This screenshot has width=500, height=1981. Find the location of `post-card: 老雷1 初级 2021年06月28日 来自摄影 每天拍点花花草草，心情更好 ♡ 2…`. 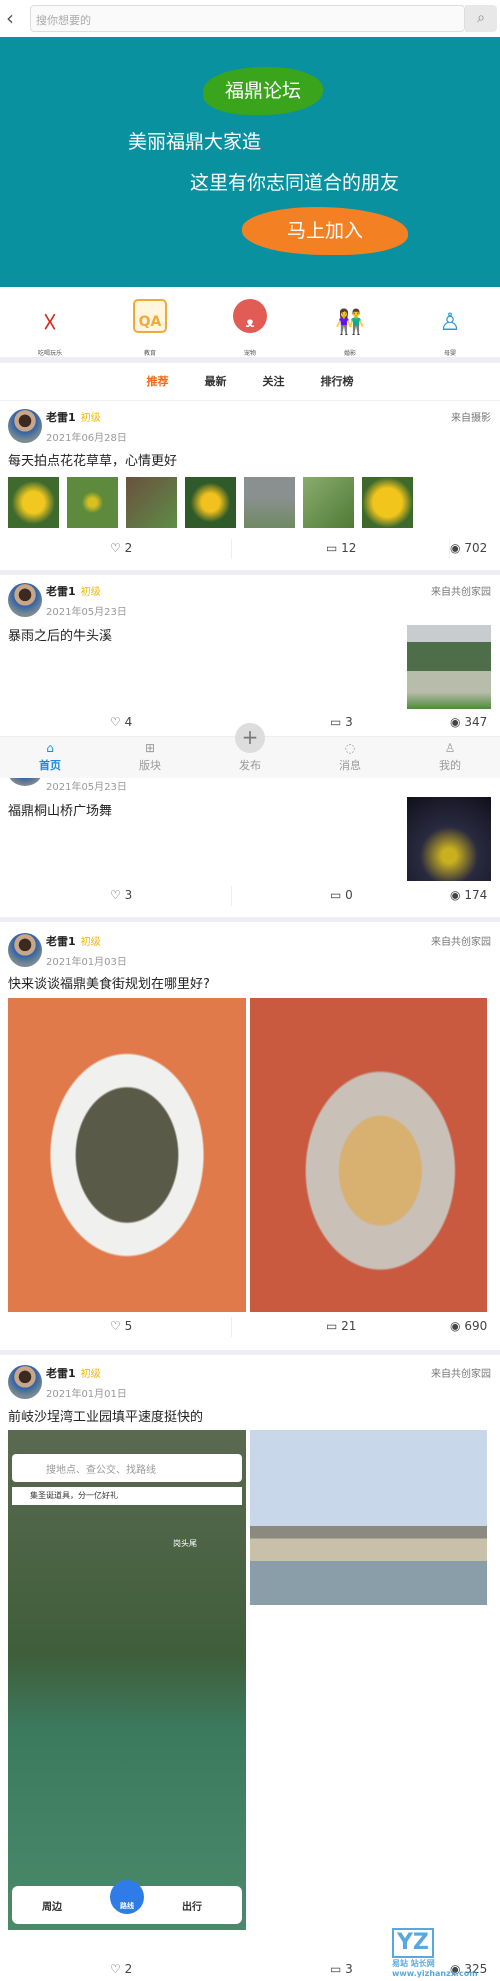

post-card: 老雷1 初级 2021年06月28日 来自摄影 每天拍点花花草草，心情更好 ♡ 2… is located at coordinates (250, 485).